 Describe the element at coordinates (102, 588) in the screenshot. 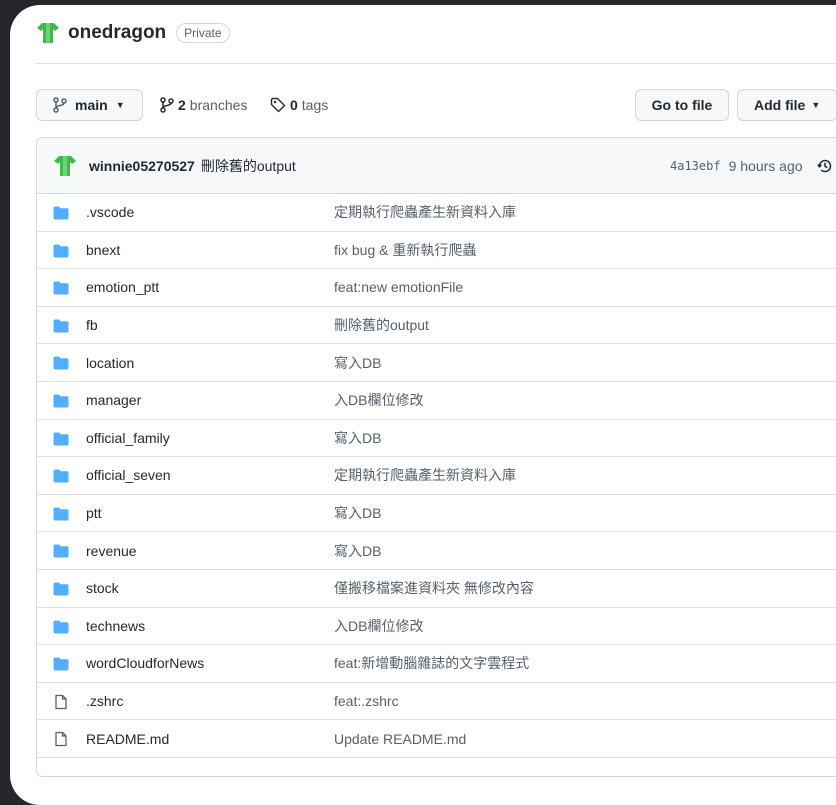

I see `file-name: stock` at that location.